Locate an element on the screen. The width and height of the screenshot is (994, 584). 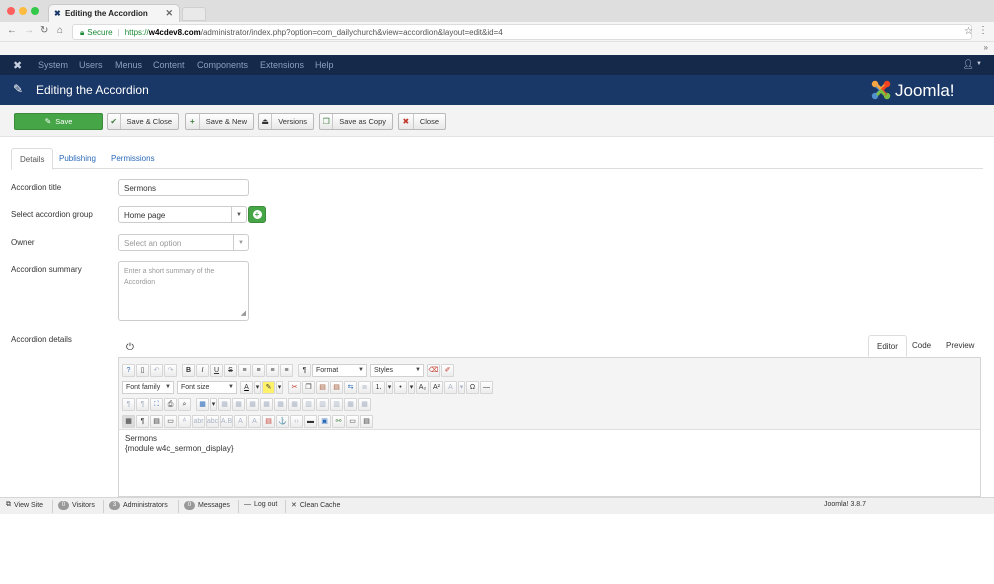
search-replace-icon: ⇆ is located at coordinates (350, 387).